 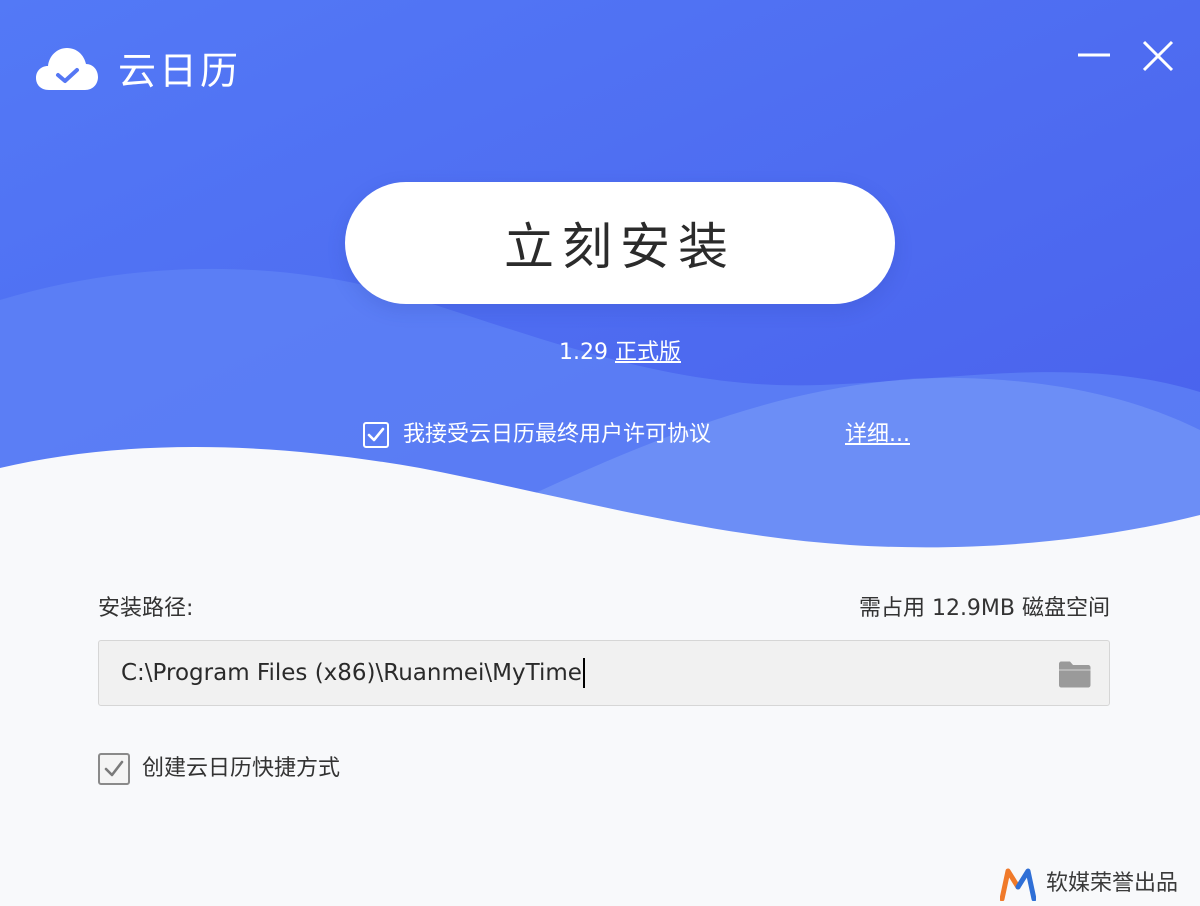 I want to click on browse-folder-button, so click(x=1075, y=674).